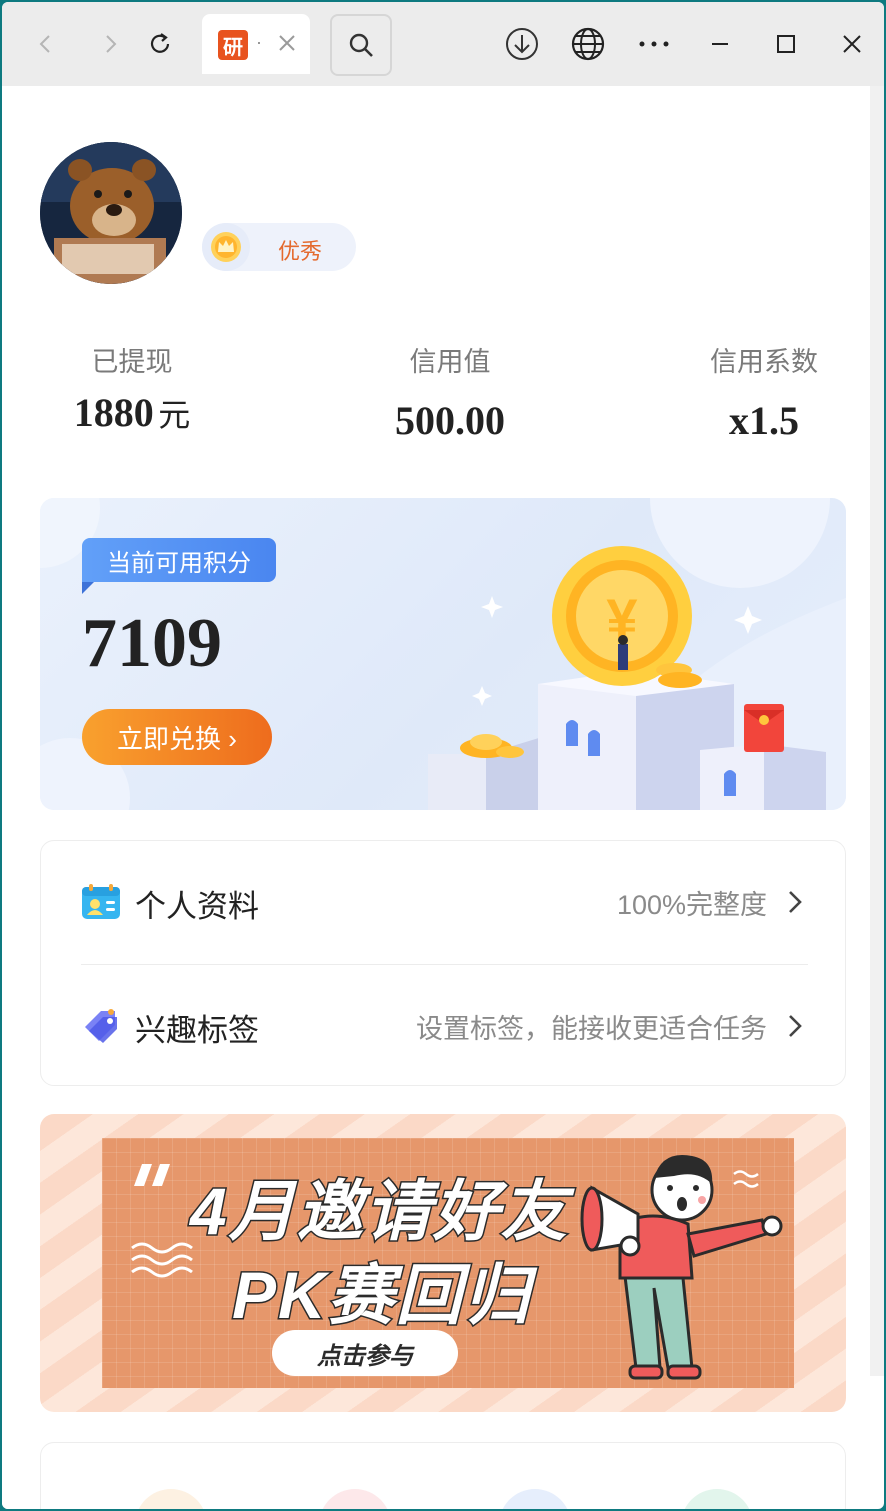 The image size is (886, 1511). I want to click on back-button, so click(46, 44).